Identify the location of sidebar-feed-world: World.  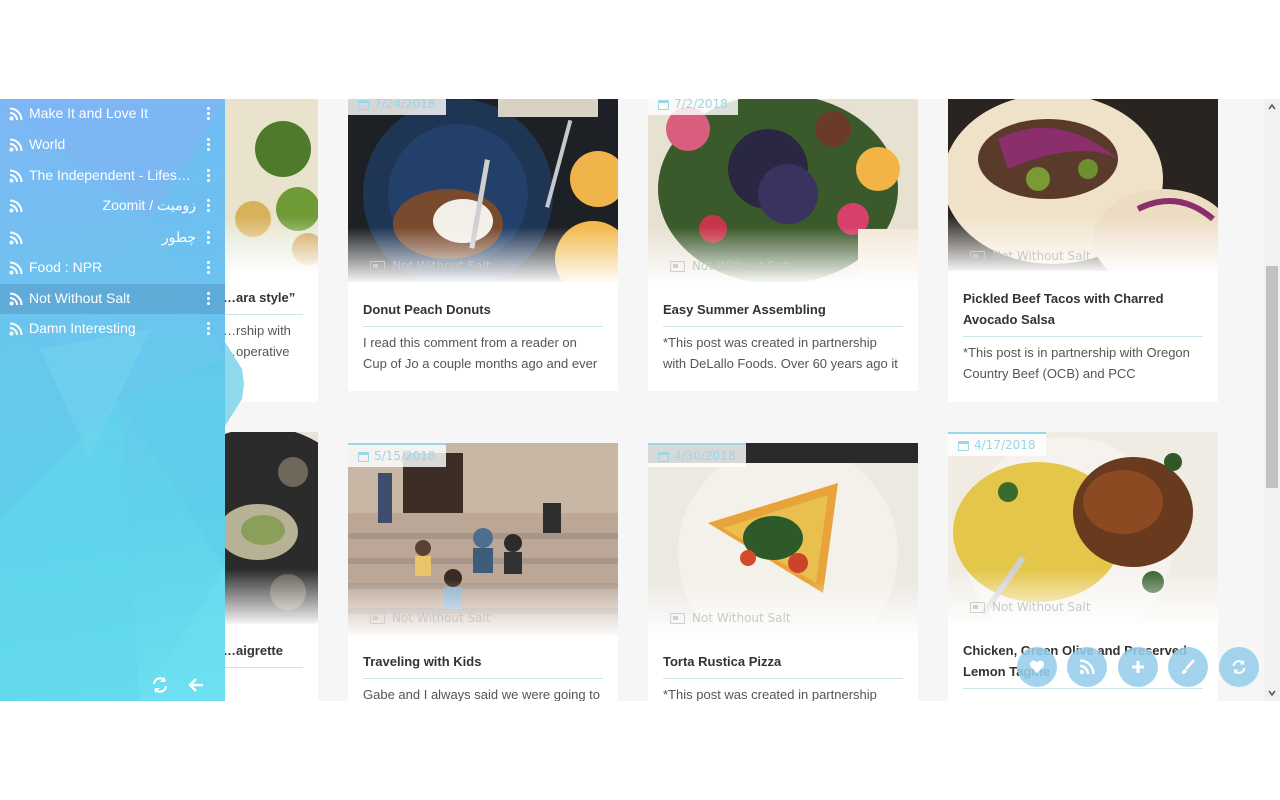
(112, 145).